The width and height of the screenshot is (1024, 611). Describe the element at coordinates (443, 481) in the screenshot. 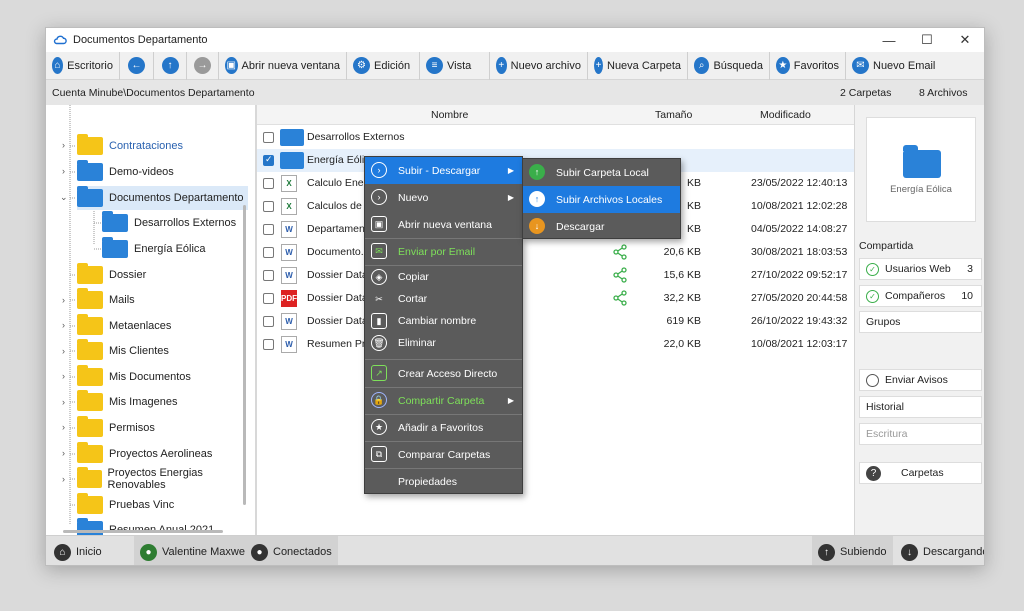

I see `menu-item-propiedades: Propiedades` at that location.